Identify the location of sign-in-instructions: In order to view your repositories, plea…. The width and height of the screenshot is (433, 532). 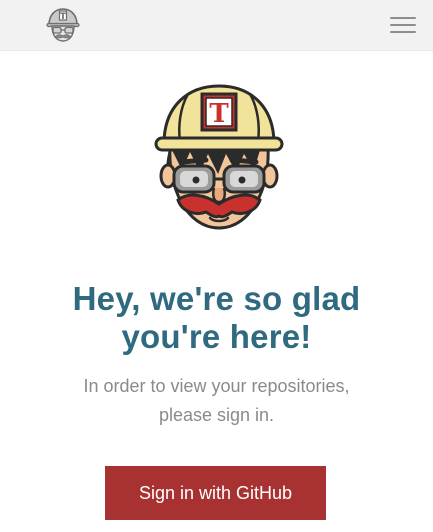
(216, 401).